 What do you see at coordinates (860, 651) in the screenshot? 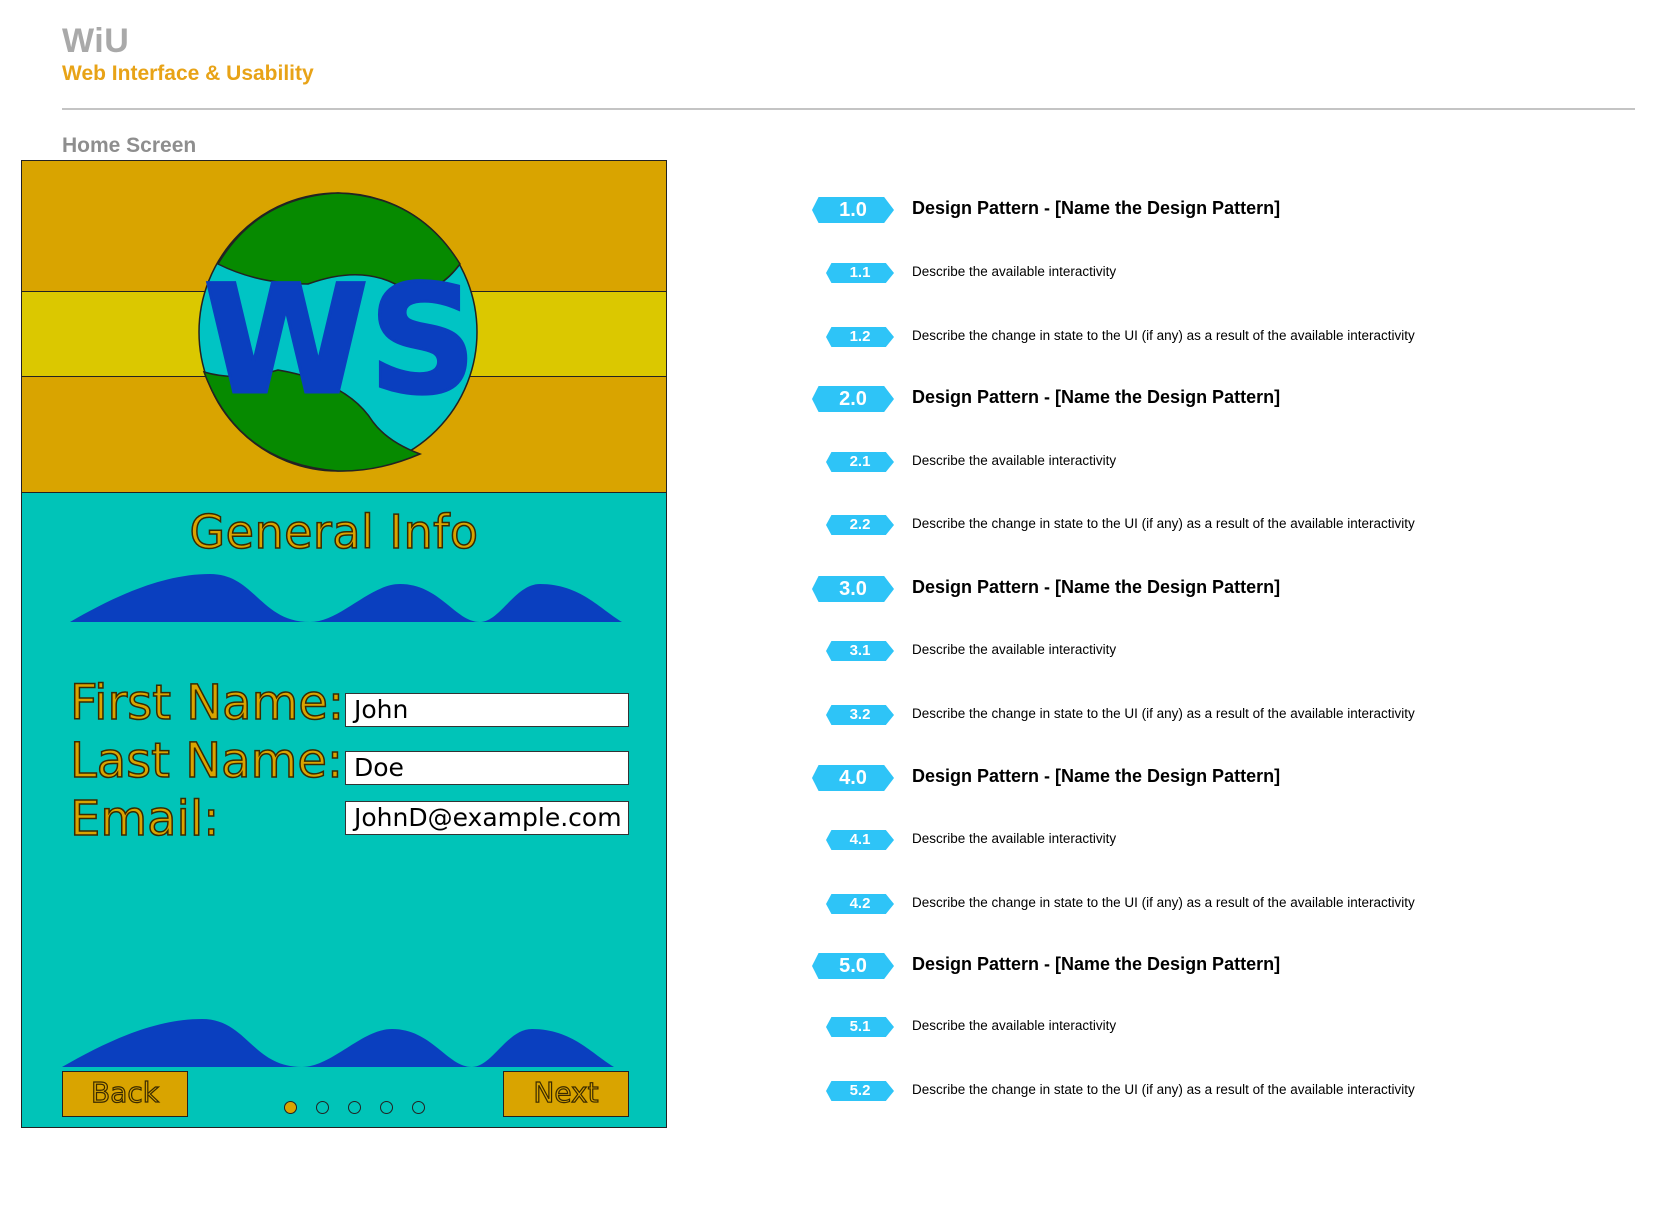
I see `annotation-sub-badge: 3.1` at bounding box center [860, 651].